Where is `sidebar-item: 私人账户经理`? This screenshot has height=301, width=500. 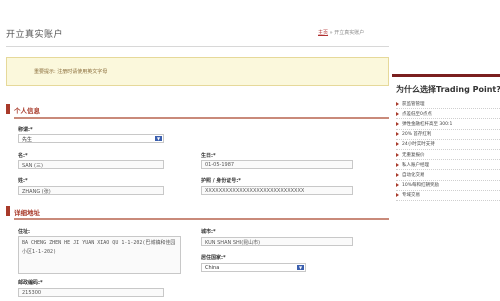 sidebar-item: 私人账户经理 is located at coordinates (448, 165).